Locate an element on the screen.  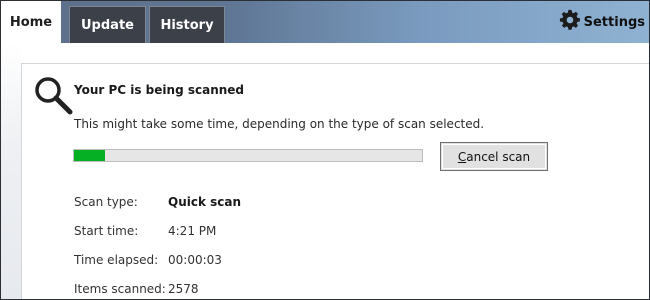
cancel-scan-button: Cancel scan is located at coordinates (494, 156).